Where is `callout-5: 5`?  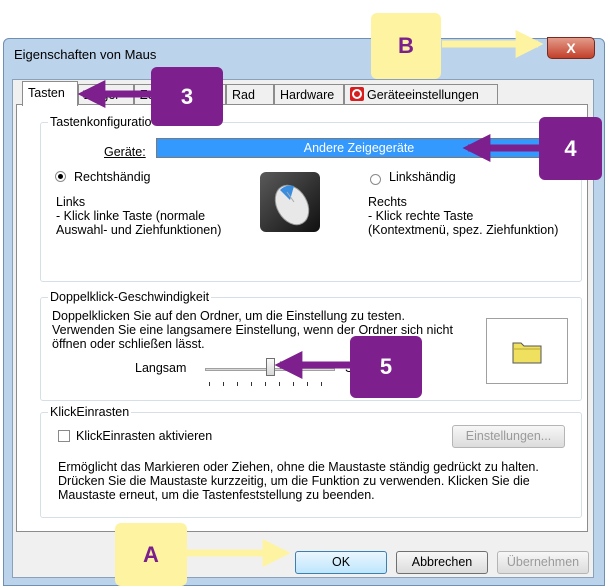 callout-5: 5 is located at coordinates (386, 367).